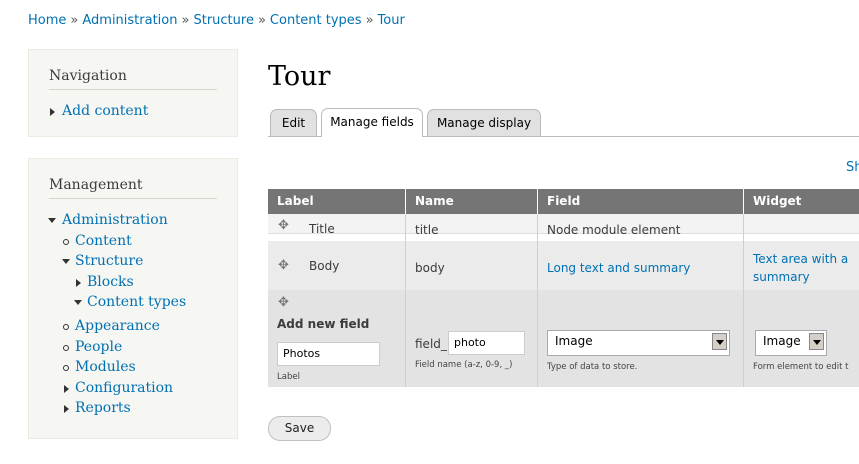  What do you see at coordinates (136, 302) in the screenshot?
I see `sidebar-item-content-types: Content types` at bounding box center [136, 302].